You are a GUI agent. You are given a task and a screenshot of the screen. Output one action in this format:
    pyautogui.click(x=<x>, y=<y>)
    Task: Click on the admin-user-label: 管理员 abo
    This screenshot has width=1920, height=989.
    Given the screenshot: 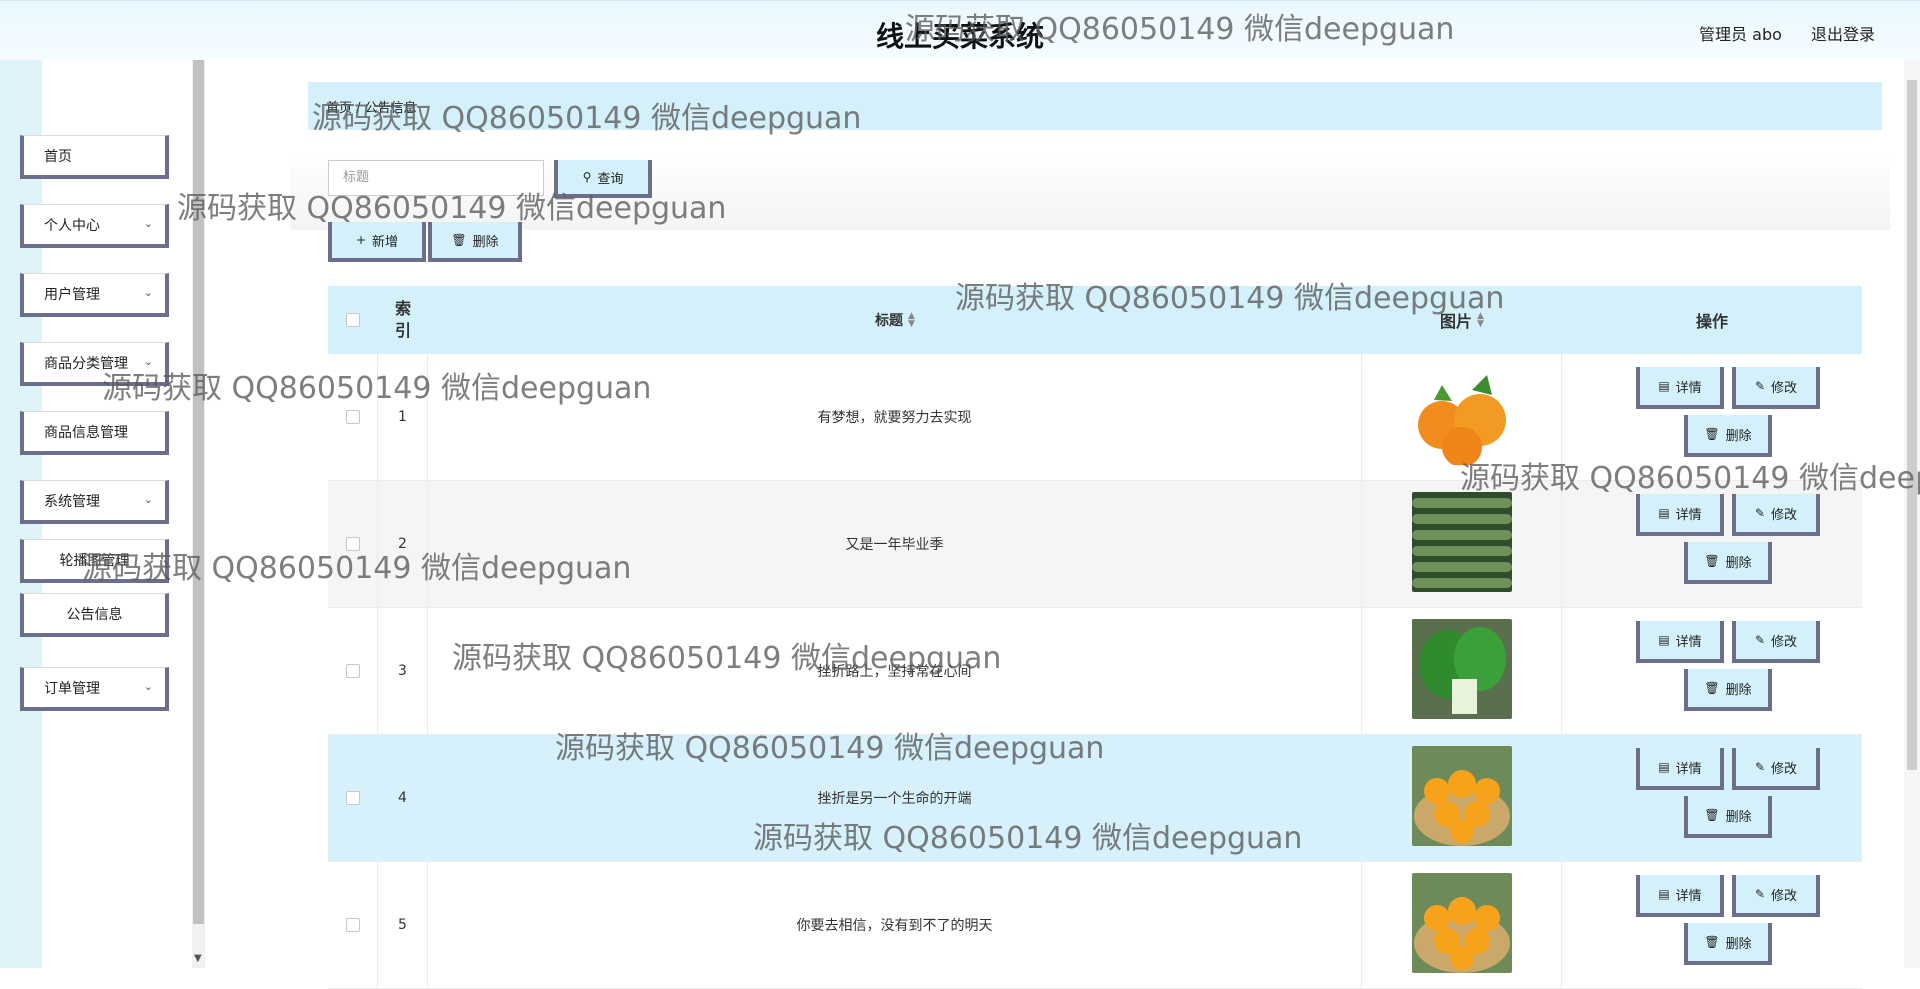 What is the action you would take?
    pyautogui.click(x=1740, y=34)
    